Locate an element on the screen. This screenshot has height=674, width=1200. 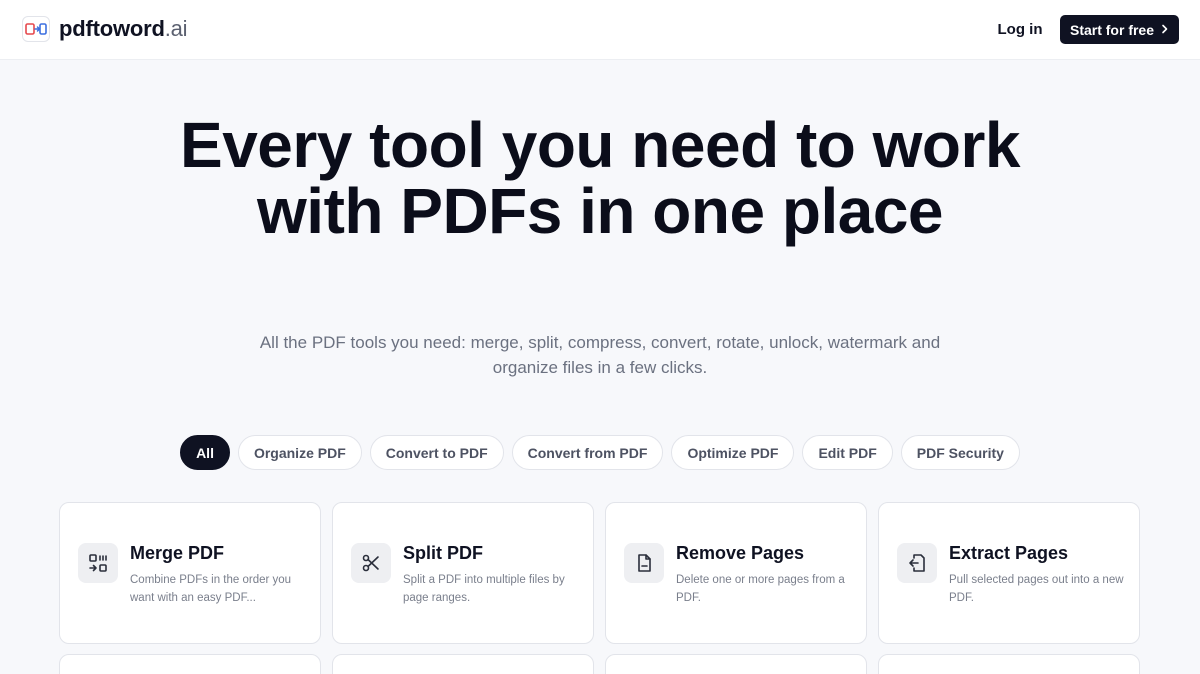
filter-chip-convert-to-pdf: Convert to PDF is located at coordinates (436, 452).